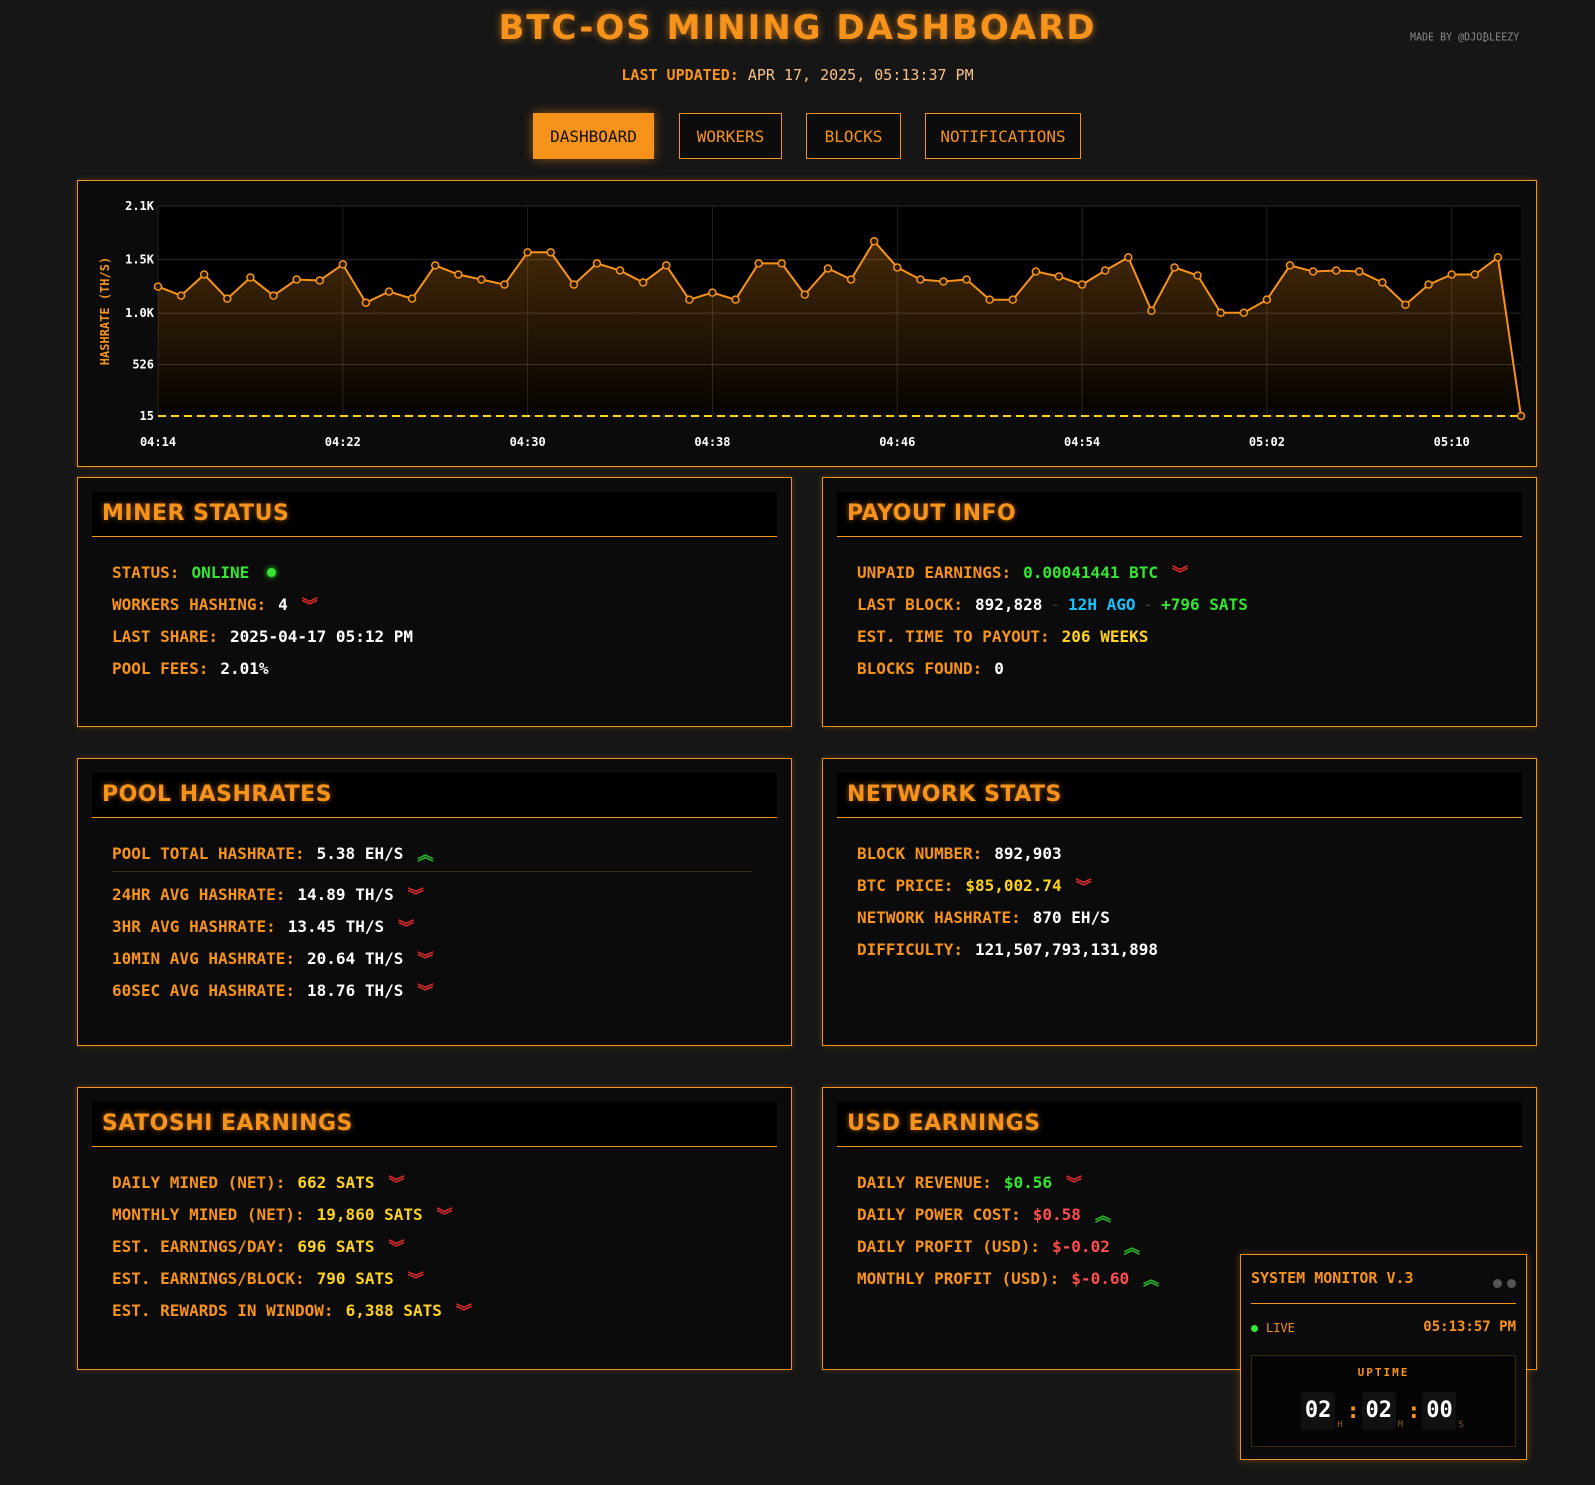 This screenshot has height=1485, width=1595. I want to click on nav-blocks-button: BLOCKS, so click(853, 136).